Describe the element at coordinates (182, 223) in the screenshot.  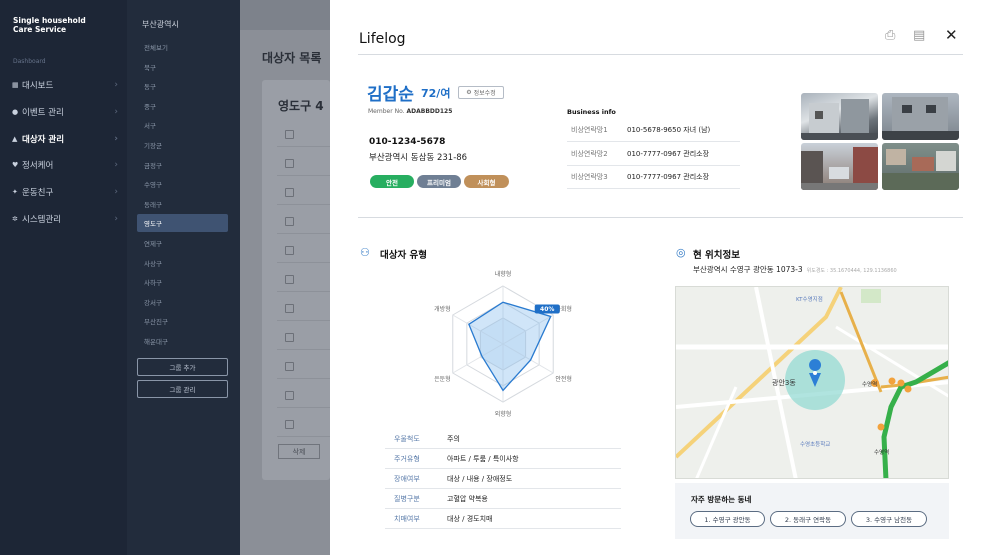
I see `subnav-item: 영도구` at that location.